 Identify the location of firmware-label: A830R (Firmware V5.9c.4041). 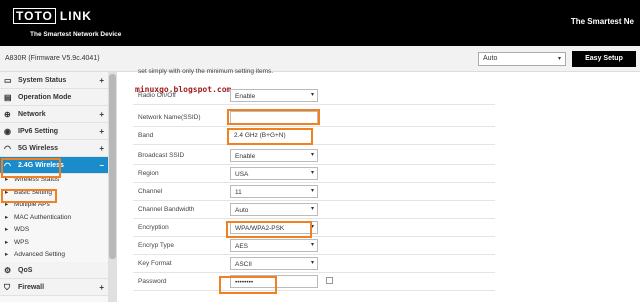
(52, 58).